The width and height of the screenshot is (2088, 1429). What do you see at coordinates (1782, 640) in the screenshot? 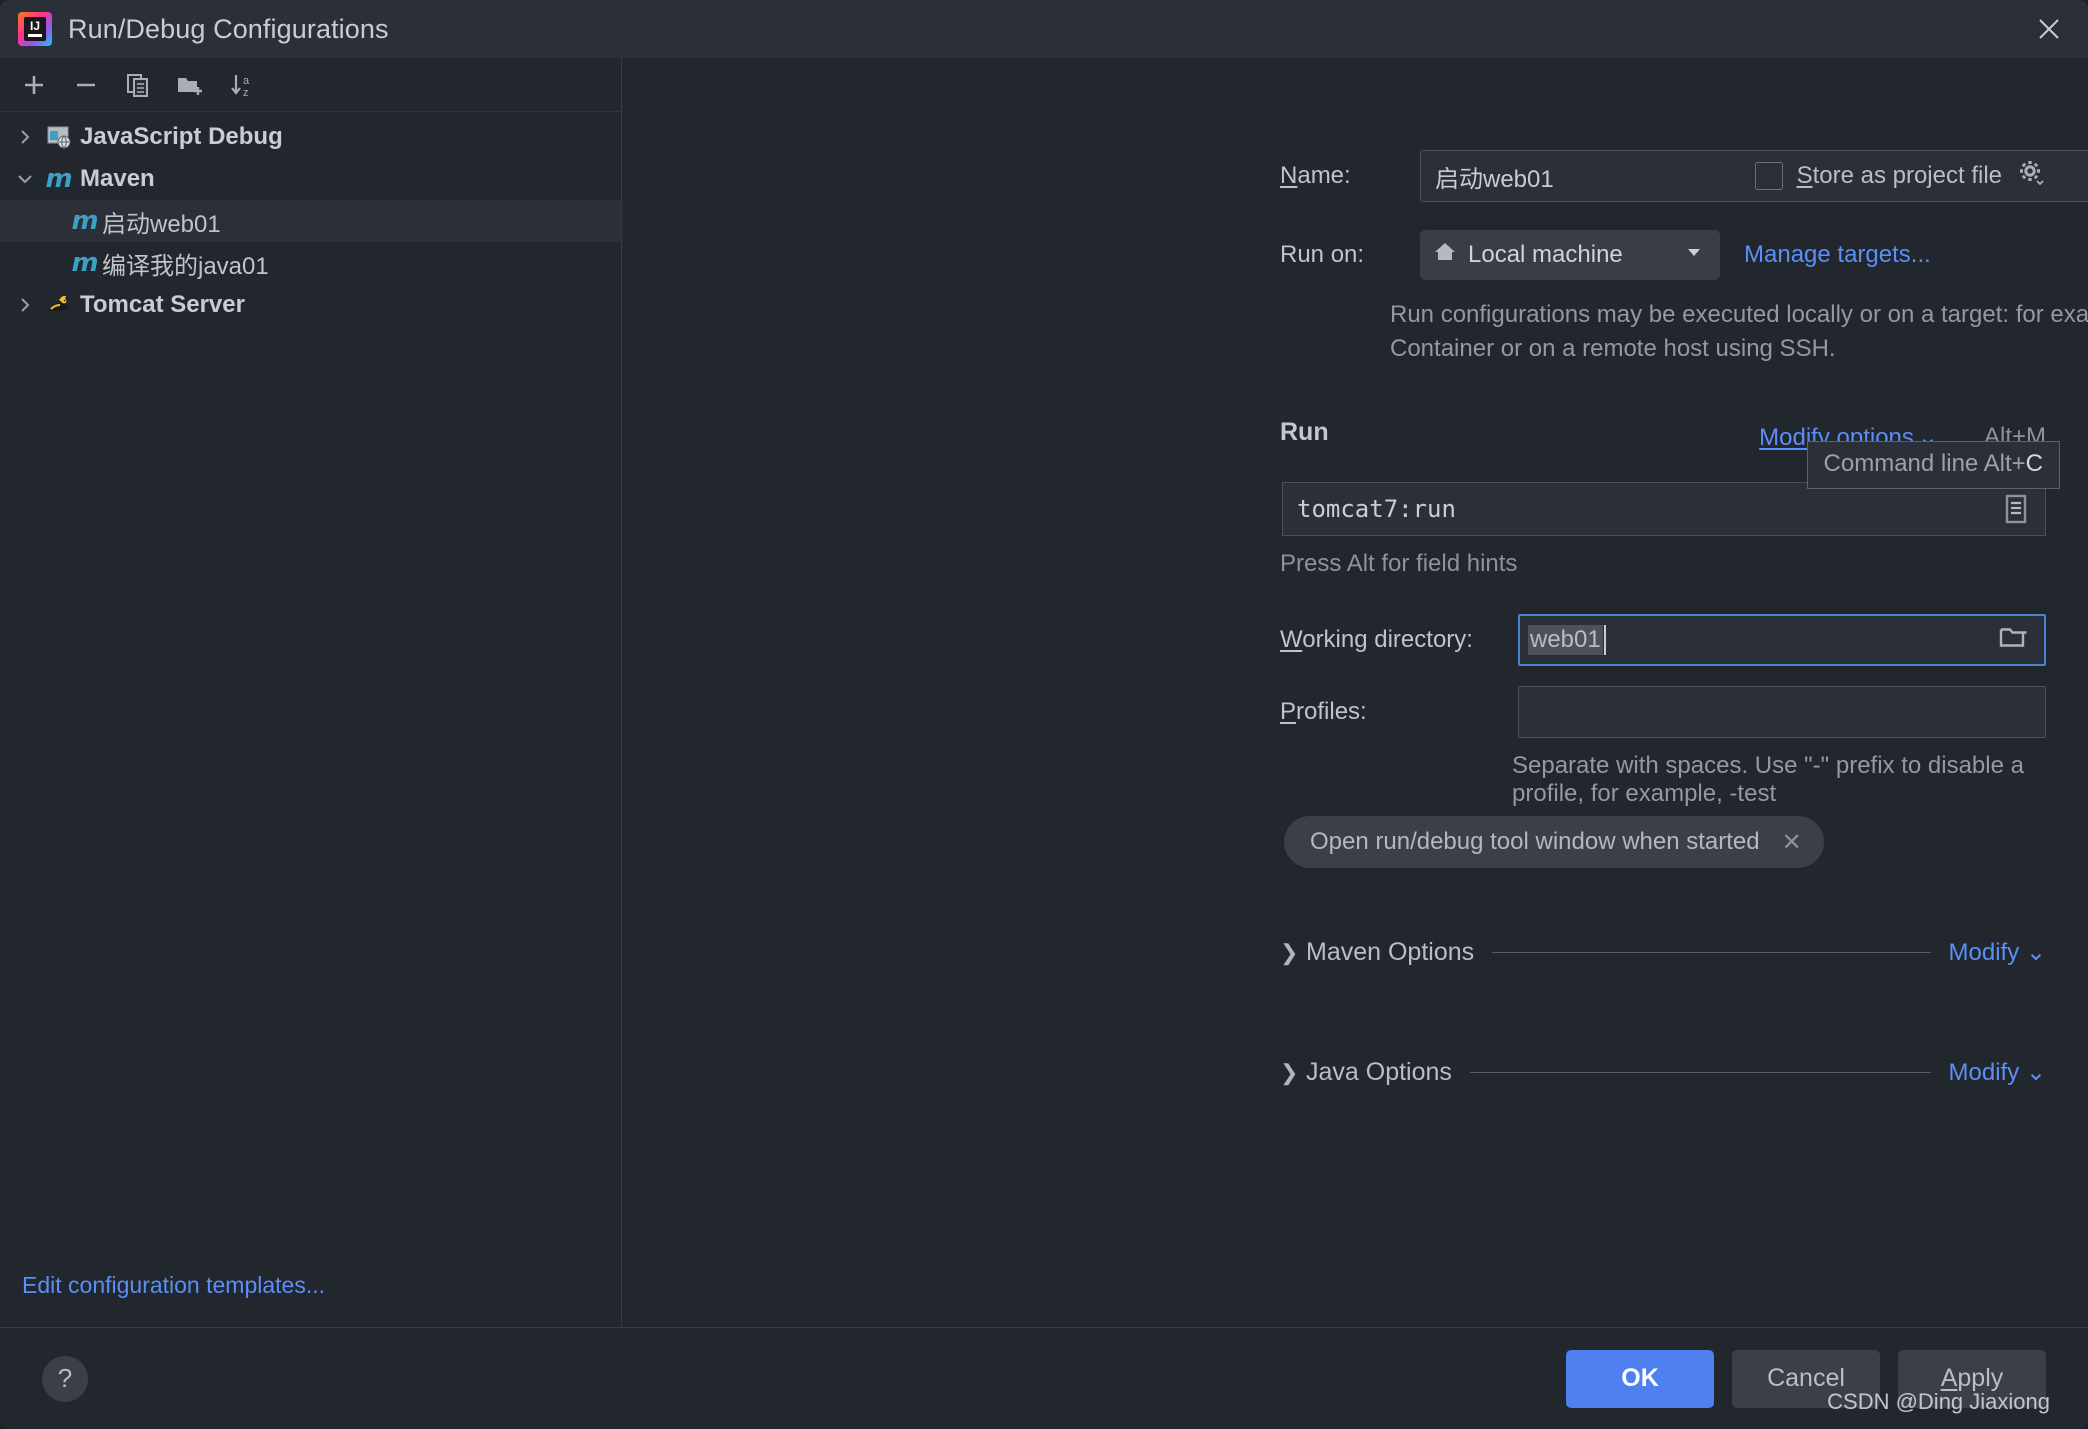
I see `working-directory-input: web01` at bounding box center [1782, 640].